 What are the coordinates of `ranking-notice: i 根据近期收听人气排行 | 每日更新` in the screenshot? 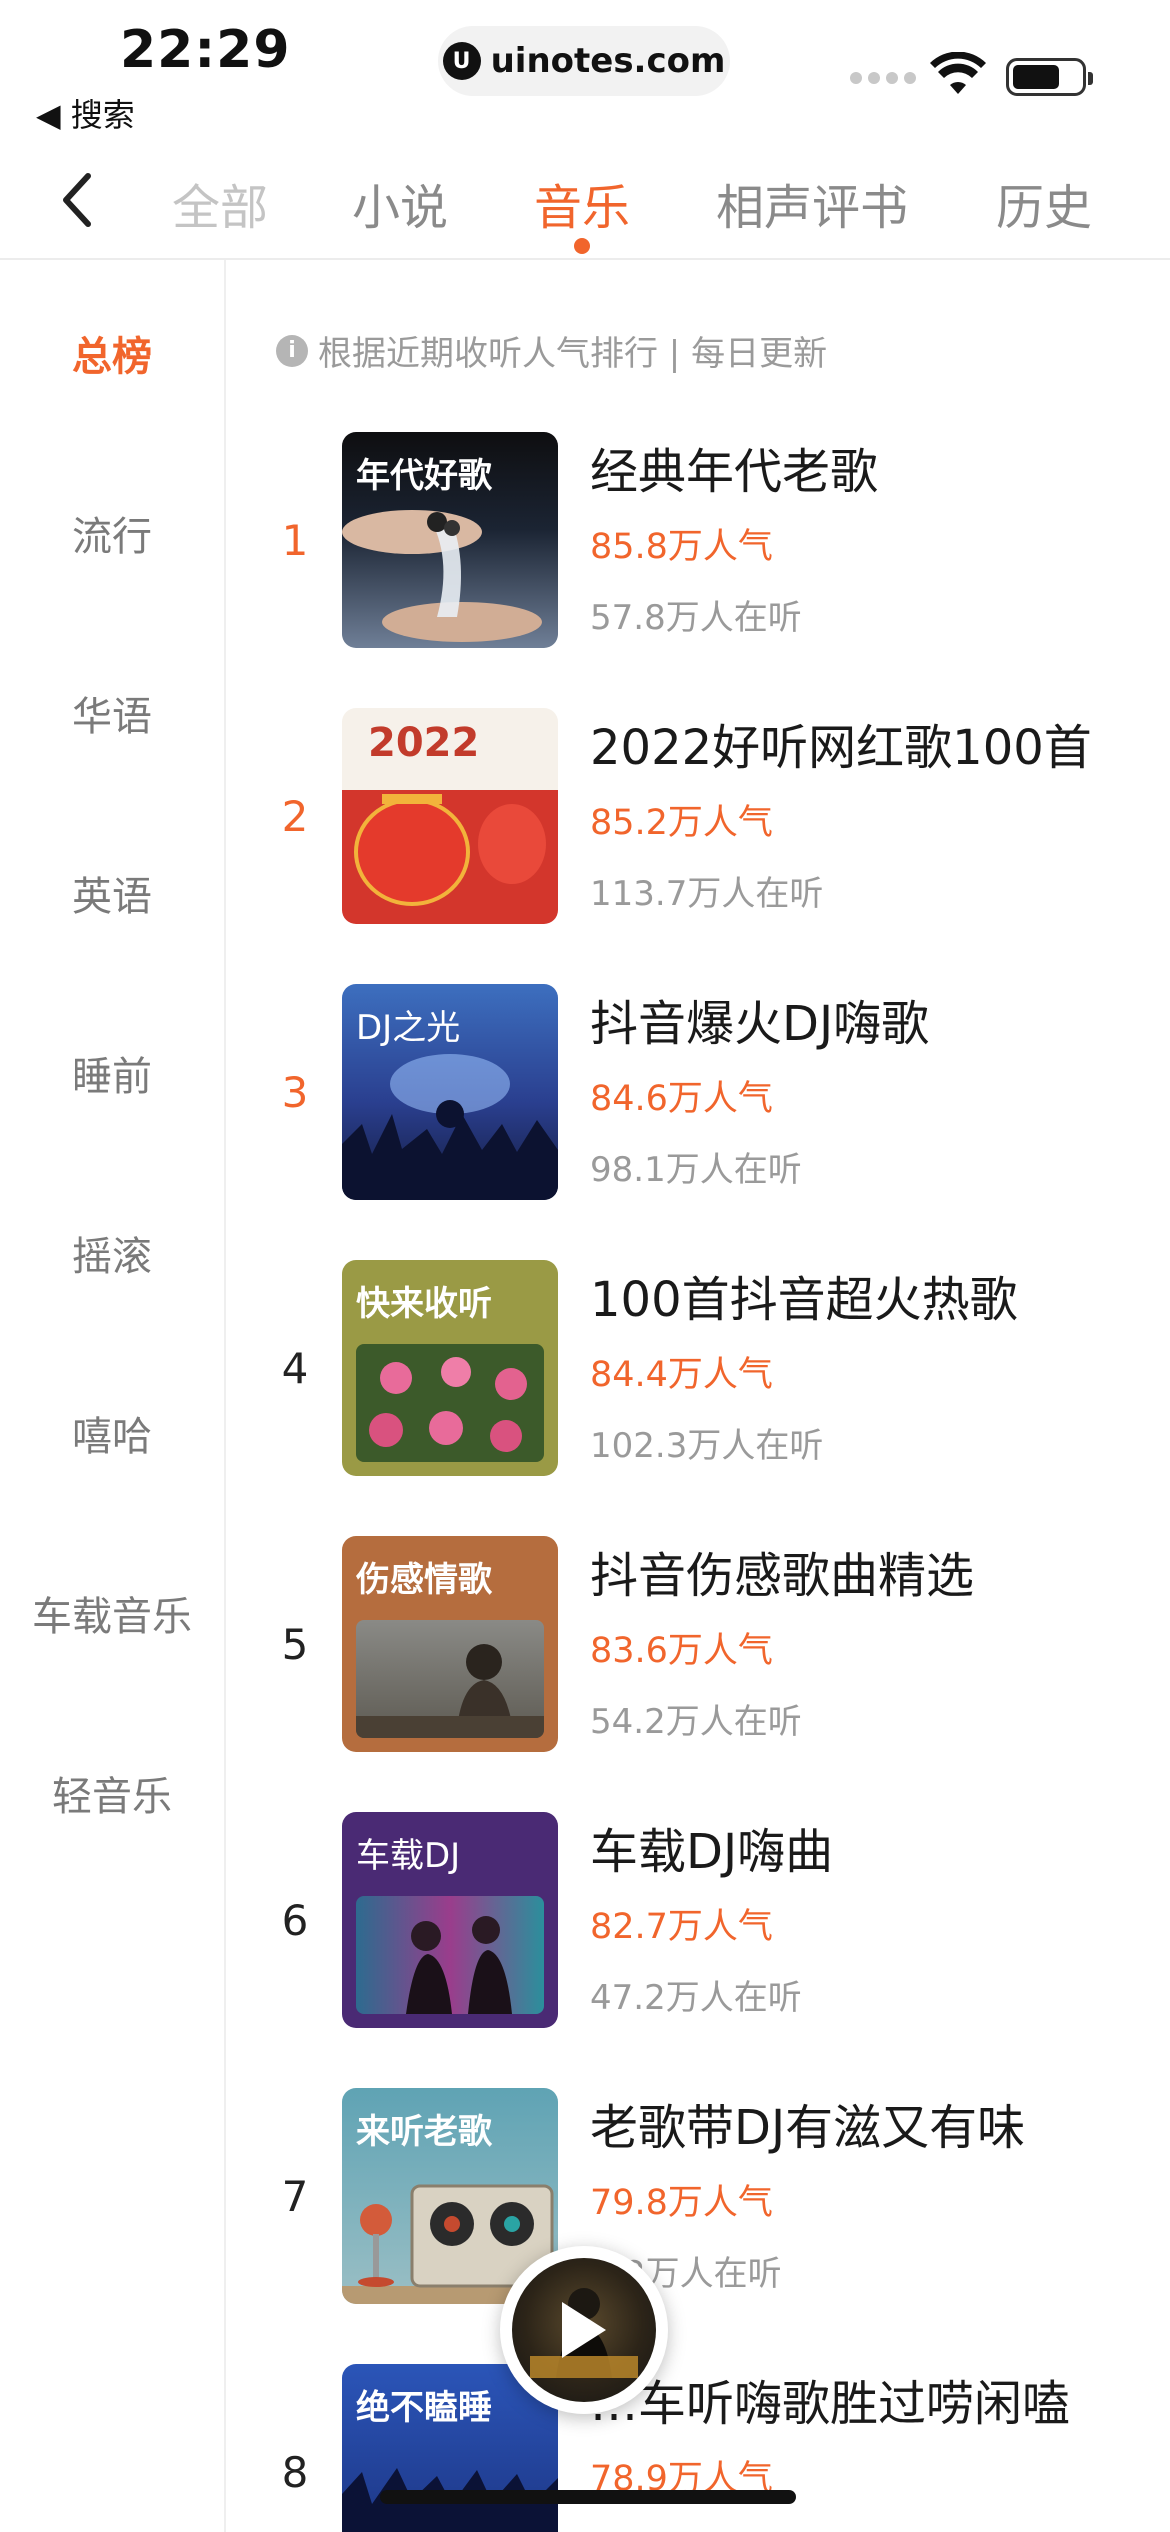 It's located at (551, 350).